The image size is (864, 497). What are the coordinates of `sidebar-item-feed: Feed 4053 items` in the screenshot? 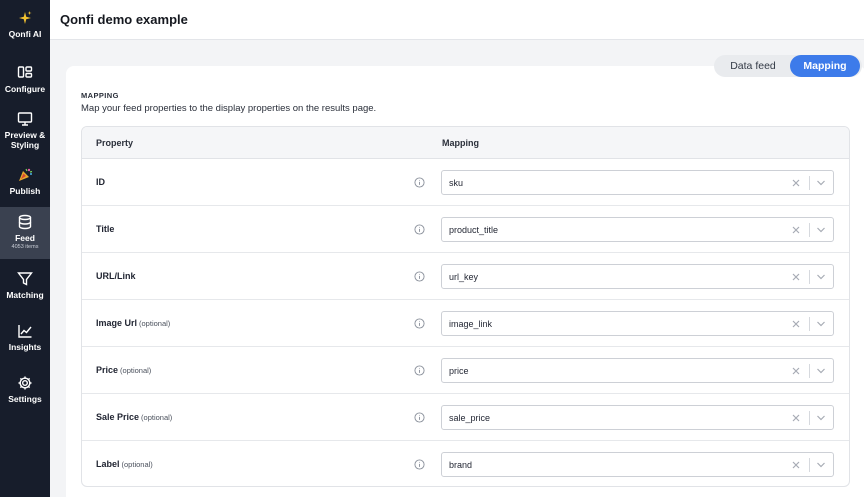 It's located at (25, 233).